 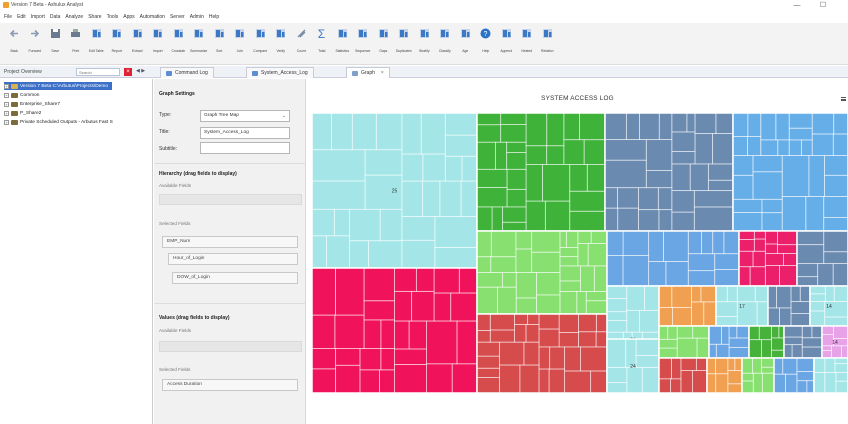 What do you see at coordinates (197, 17) in the screenshot?
I see `menu-item: Admin` at bounding box center [197, 17].